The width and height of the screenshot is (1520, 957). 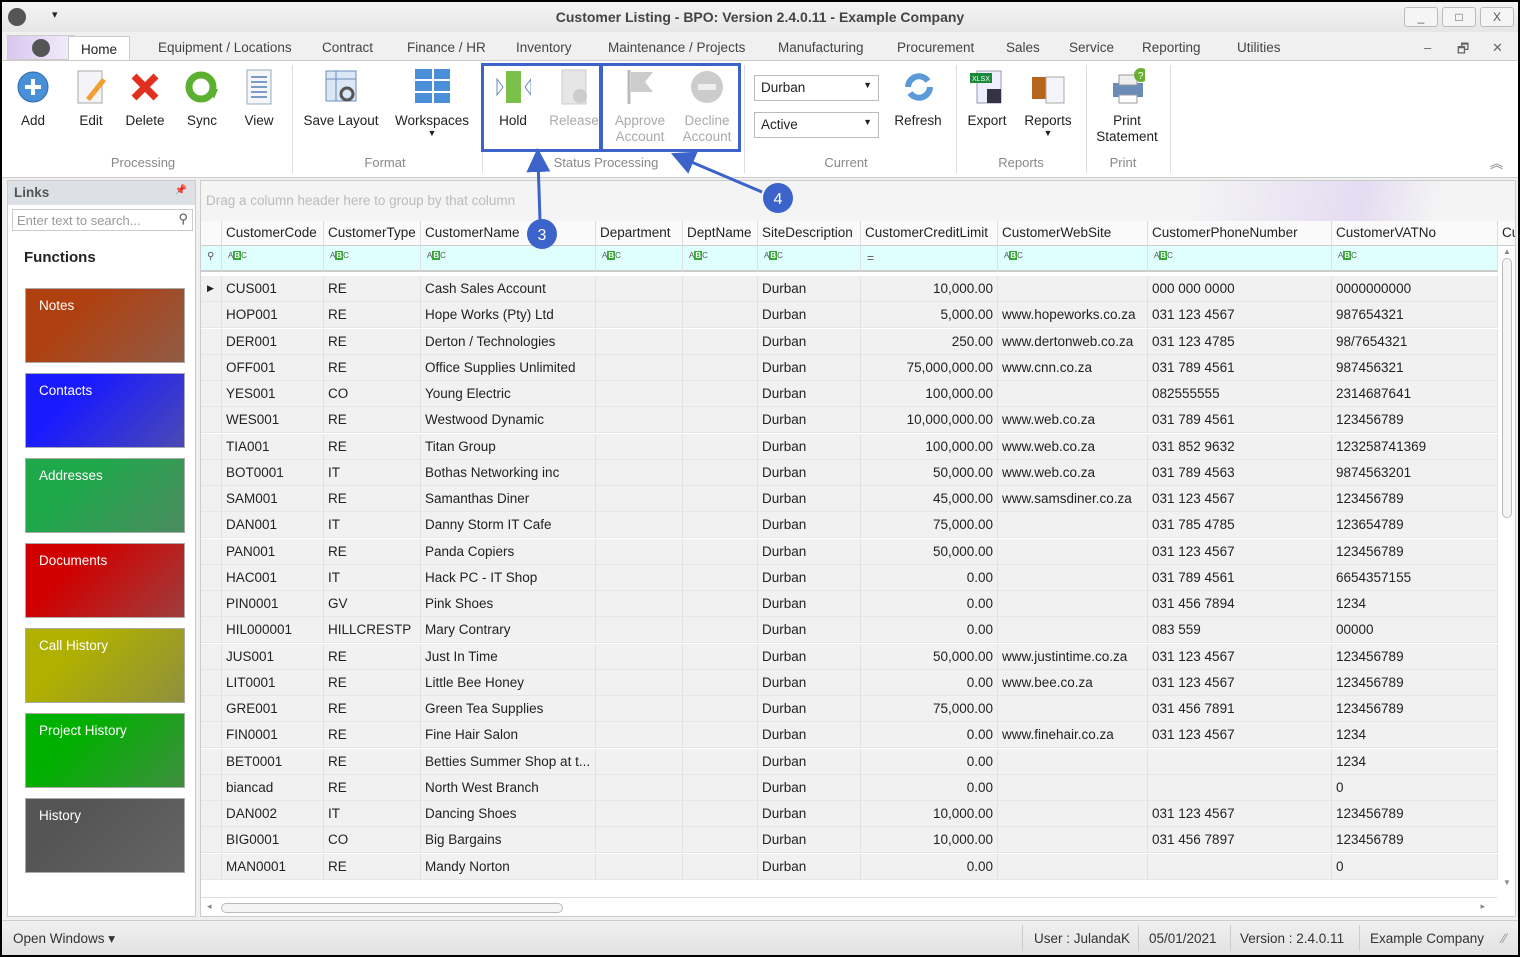 I want to click on tile-history: History, so click(x=105, y=835).